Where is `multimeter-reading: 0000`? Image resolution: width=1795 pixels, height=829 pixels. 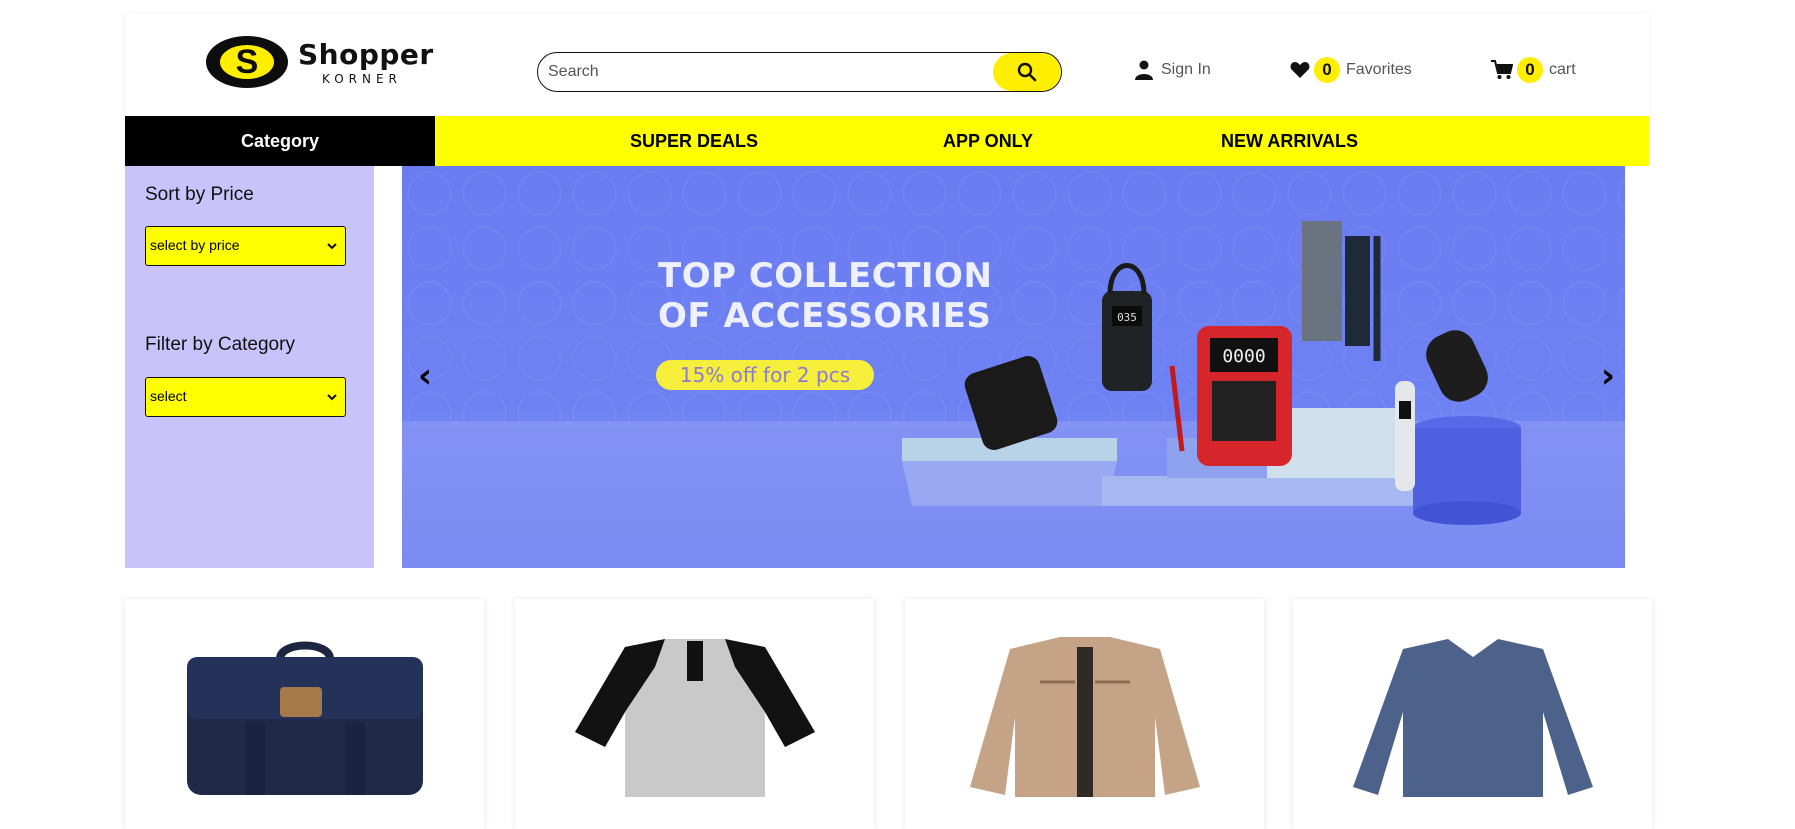 multimeter-reading: 0000 is located at coordinates (1243, 356).